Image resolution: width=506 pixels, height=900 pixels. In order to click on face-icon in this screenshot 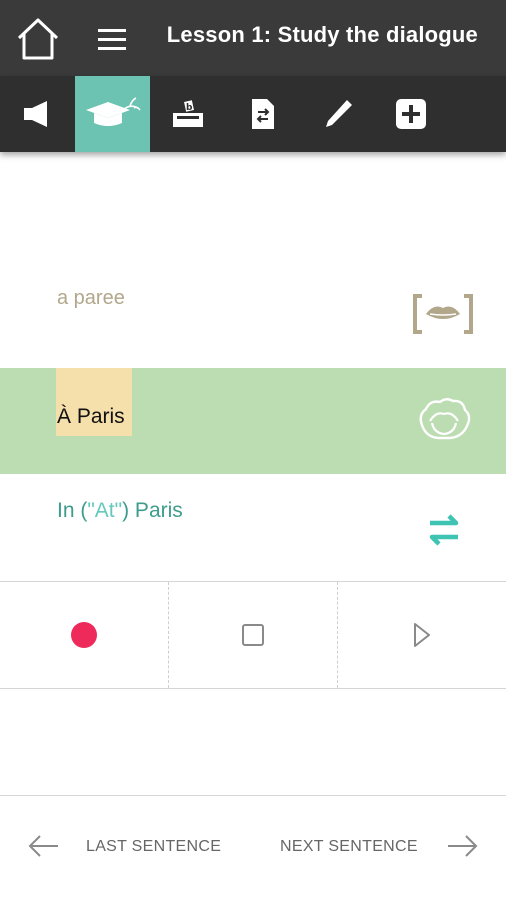, I will do `click(445, 419)`.